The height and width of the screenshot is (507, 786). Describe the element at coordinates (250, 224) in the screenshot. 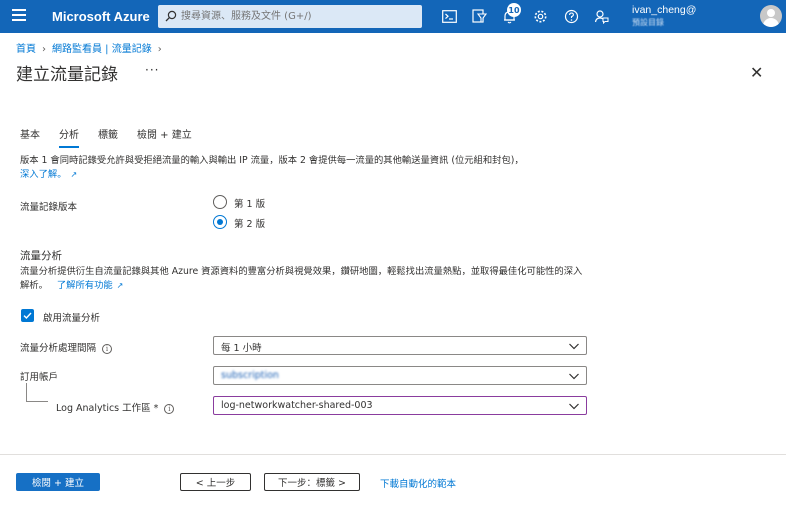

I see `radio-version-2-label: 第 2 版` at that location.